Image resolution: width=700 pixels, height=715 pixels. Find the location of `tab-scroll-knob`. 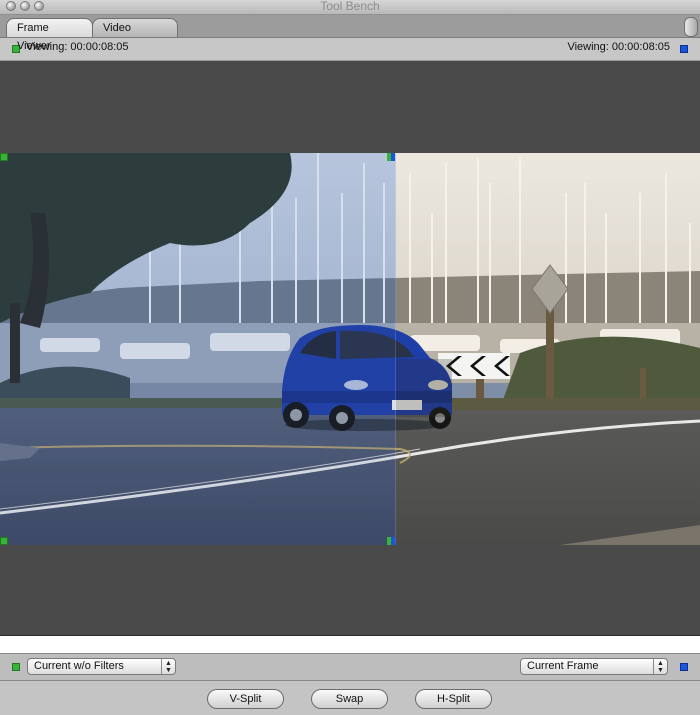

tab-scroll-knob is located at coordinates (691, 27).